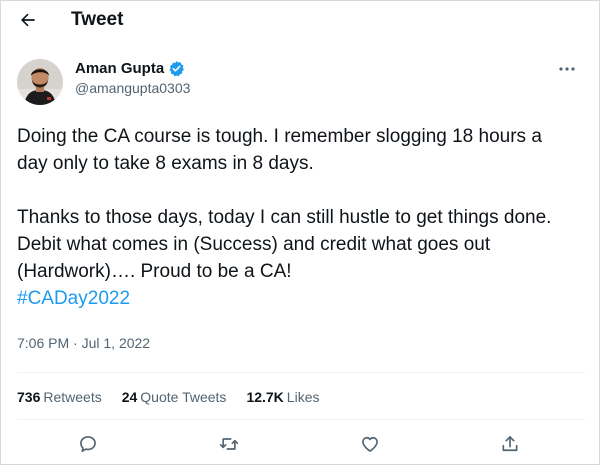 The width and height of the screenshot is (600, 465). I want to click on share-button, so click(510, 444).